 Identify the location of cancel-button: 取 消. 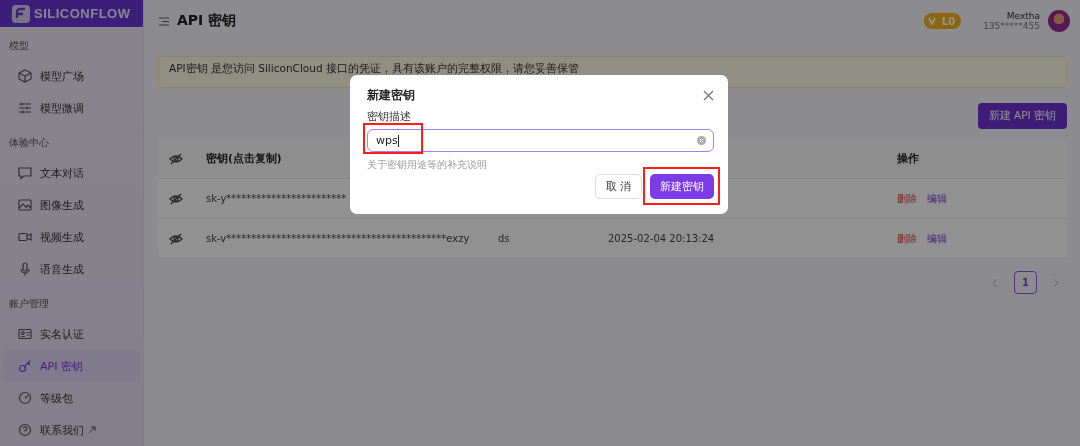
(618, 186).